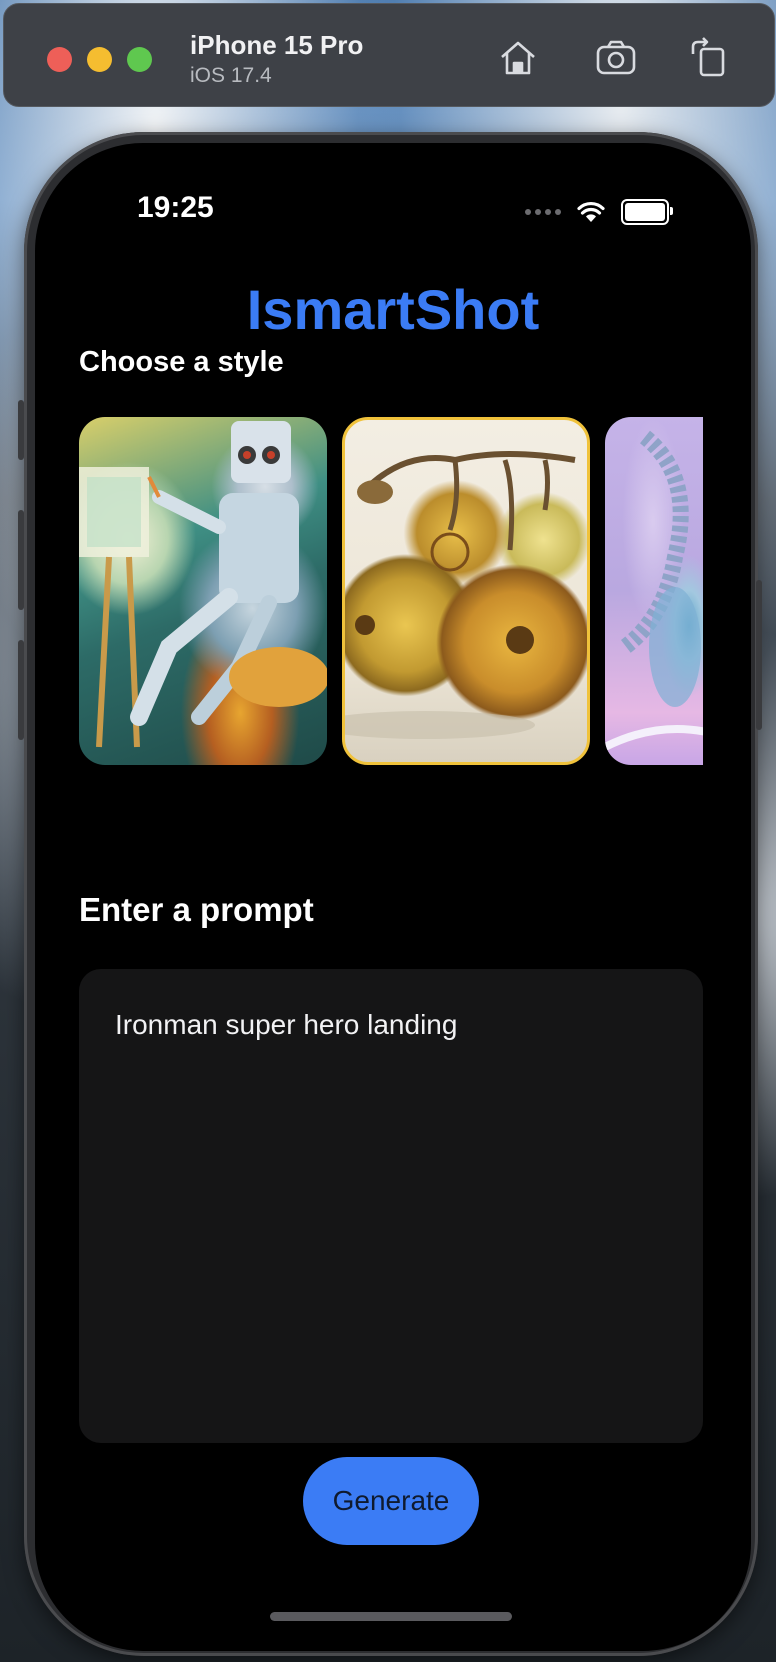 This screenshot has width=776, height=1662. What do you see at coordinates (591, 211) in the screenshot?
I see `wifi-icon` at bounding box center [591, 211].